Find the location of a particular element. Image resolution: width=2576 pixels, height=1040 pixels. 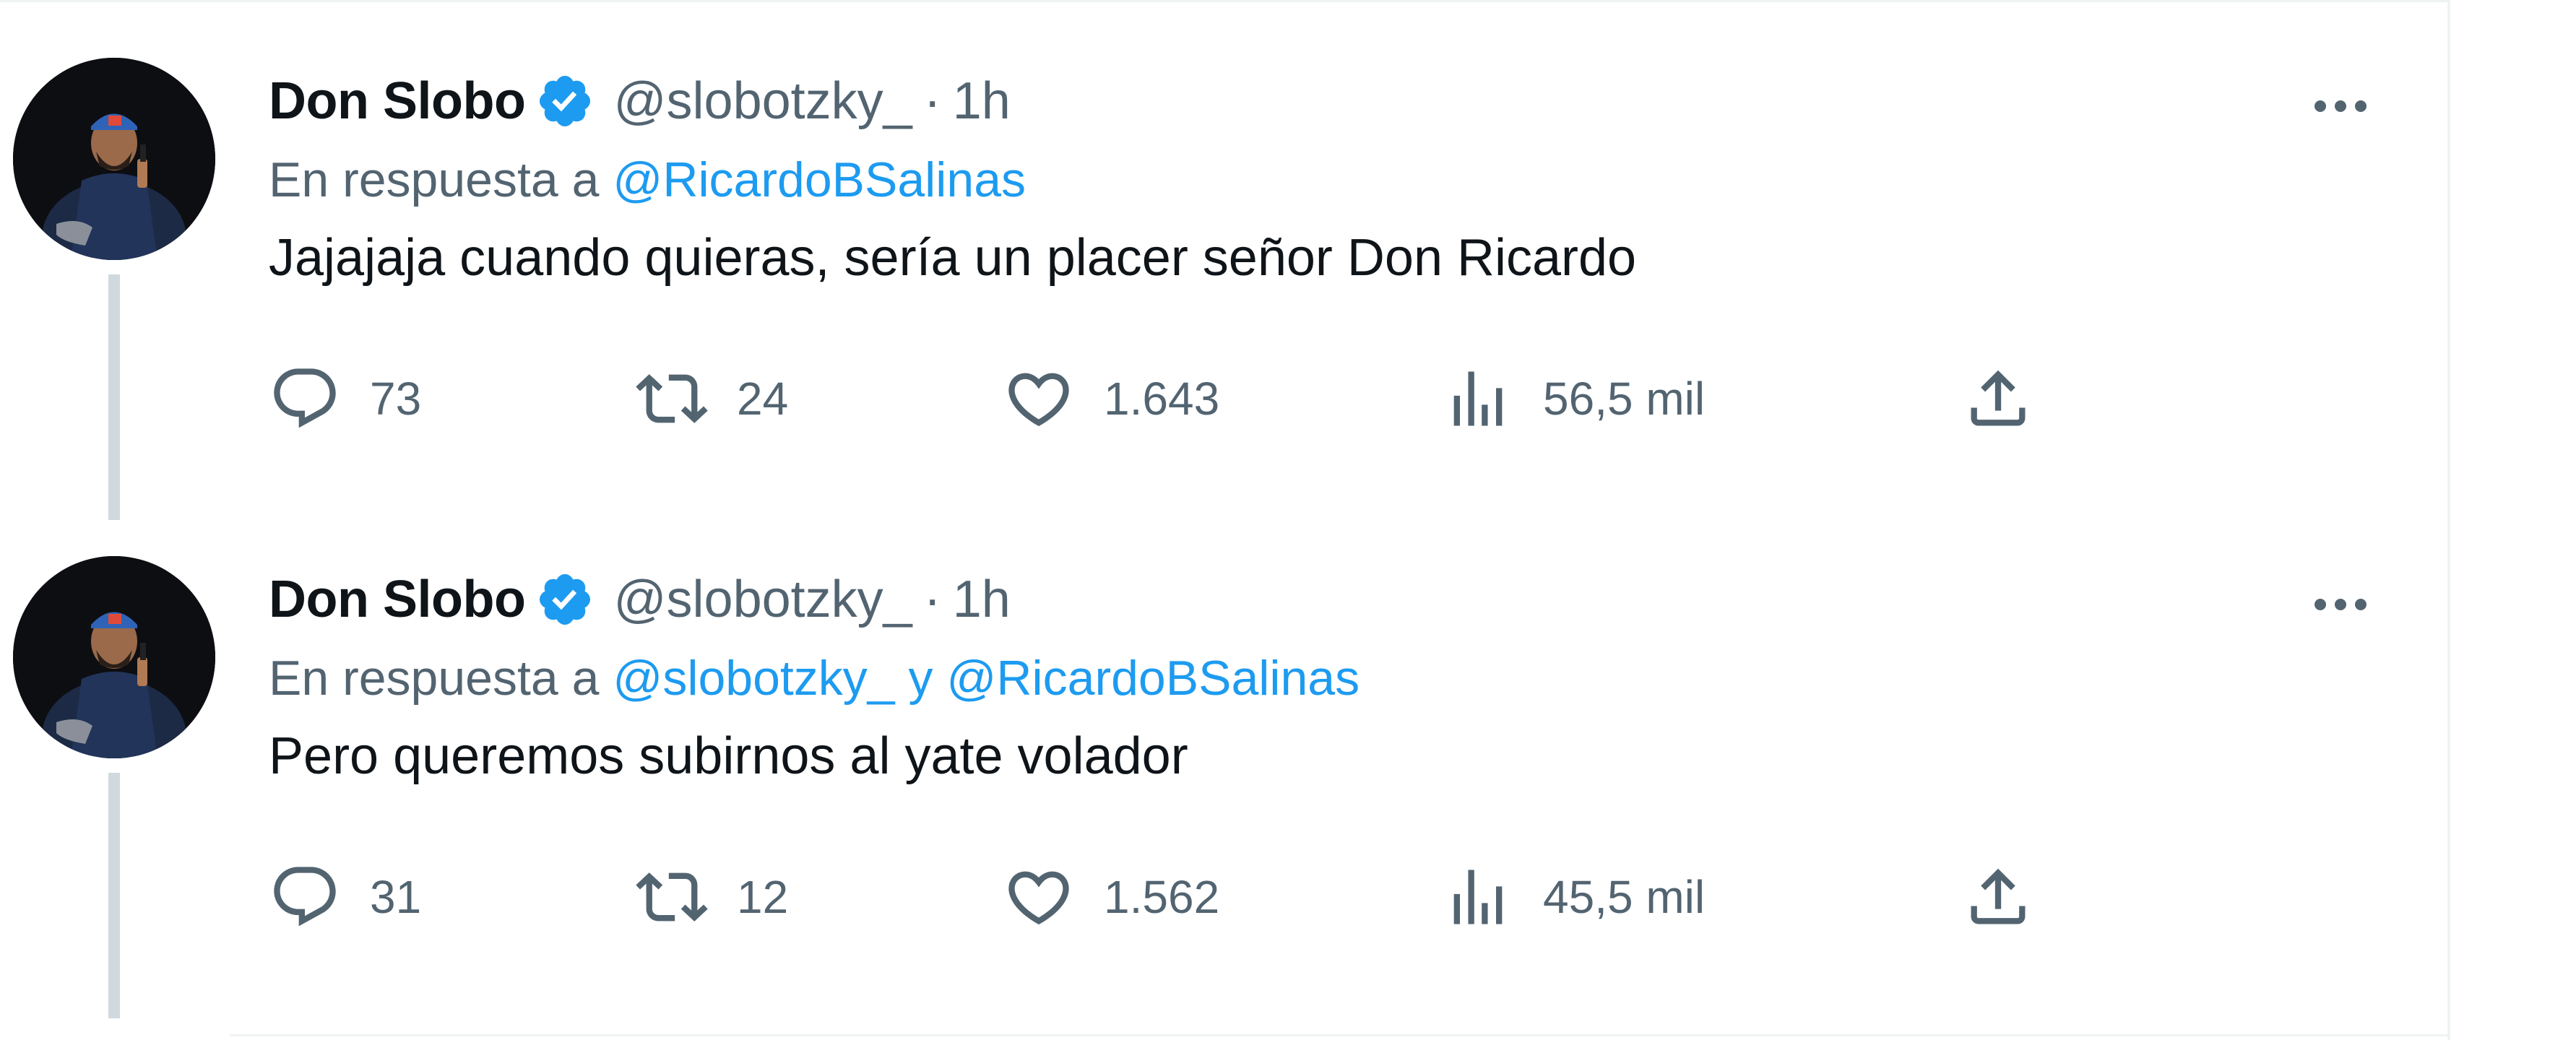

like-button: 1.562 is located at coordinates (1111, 897).